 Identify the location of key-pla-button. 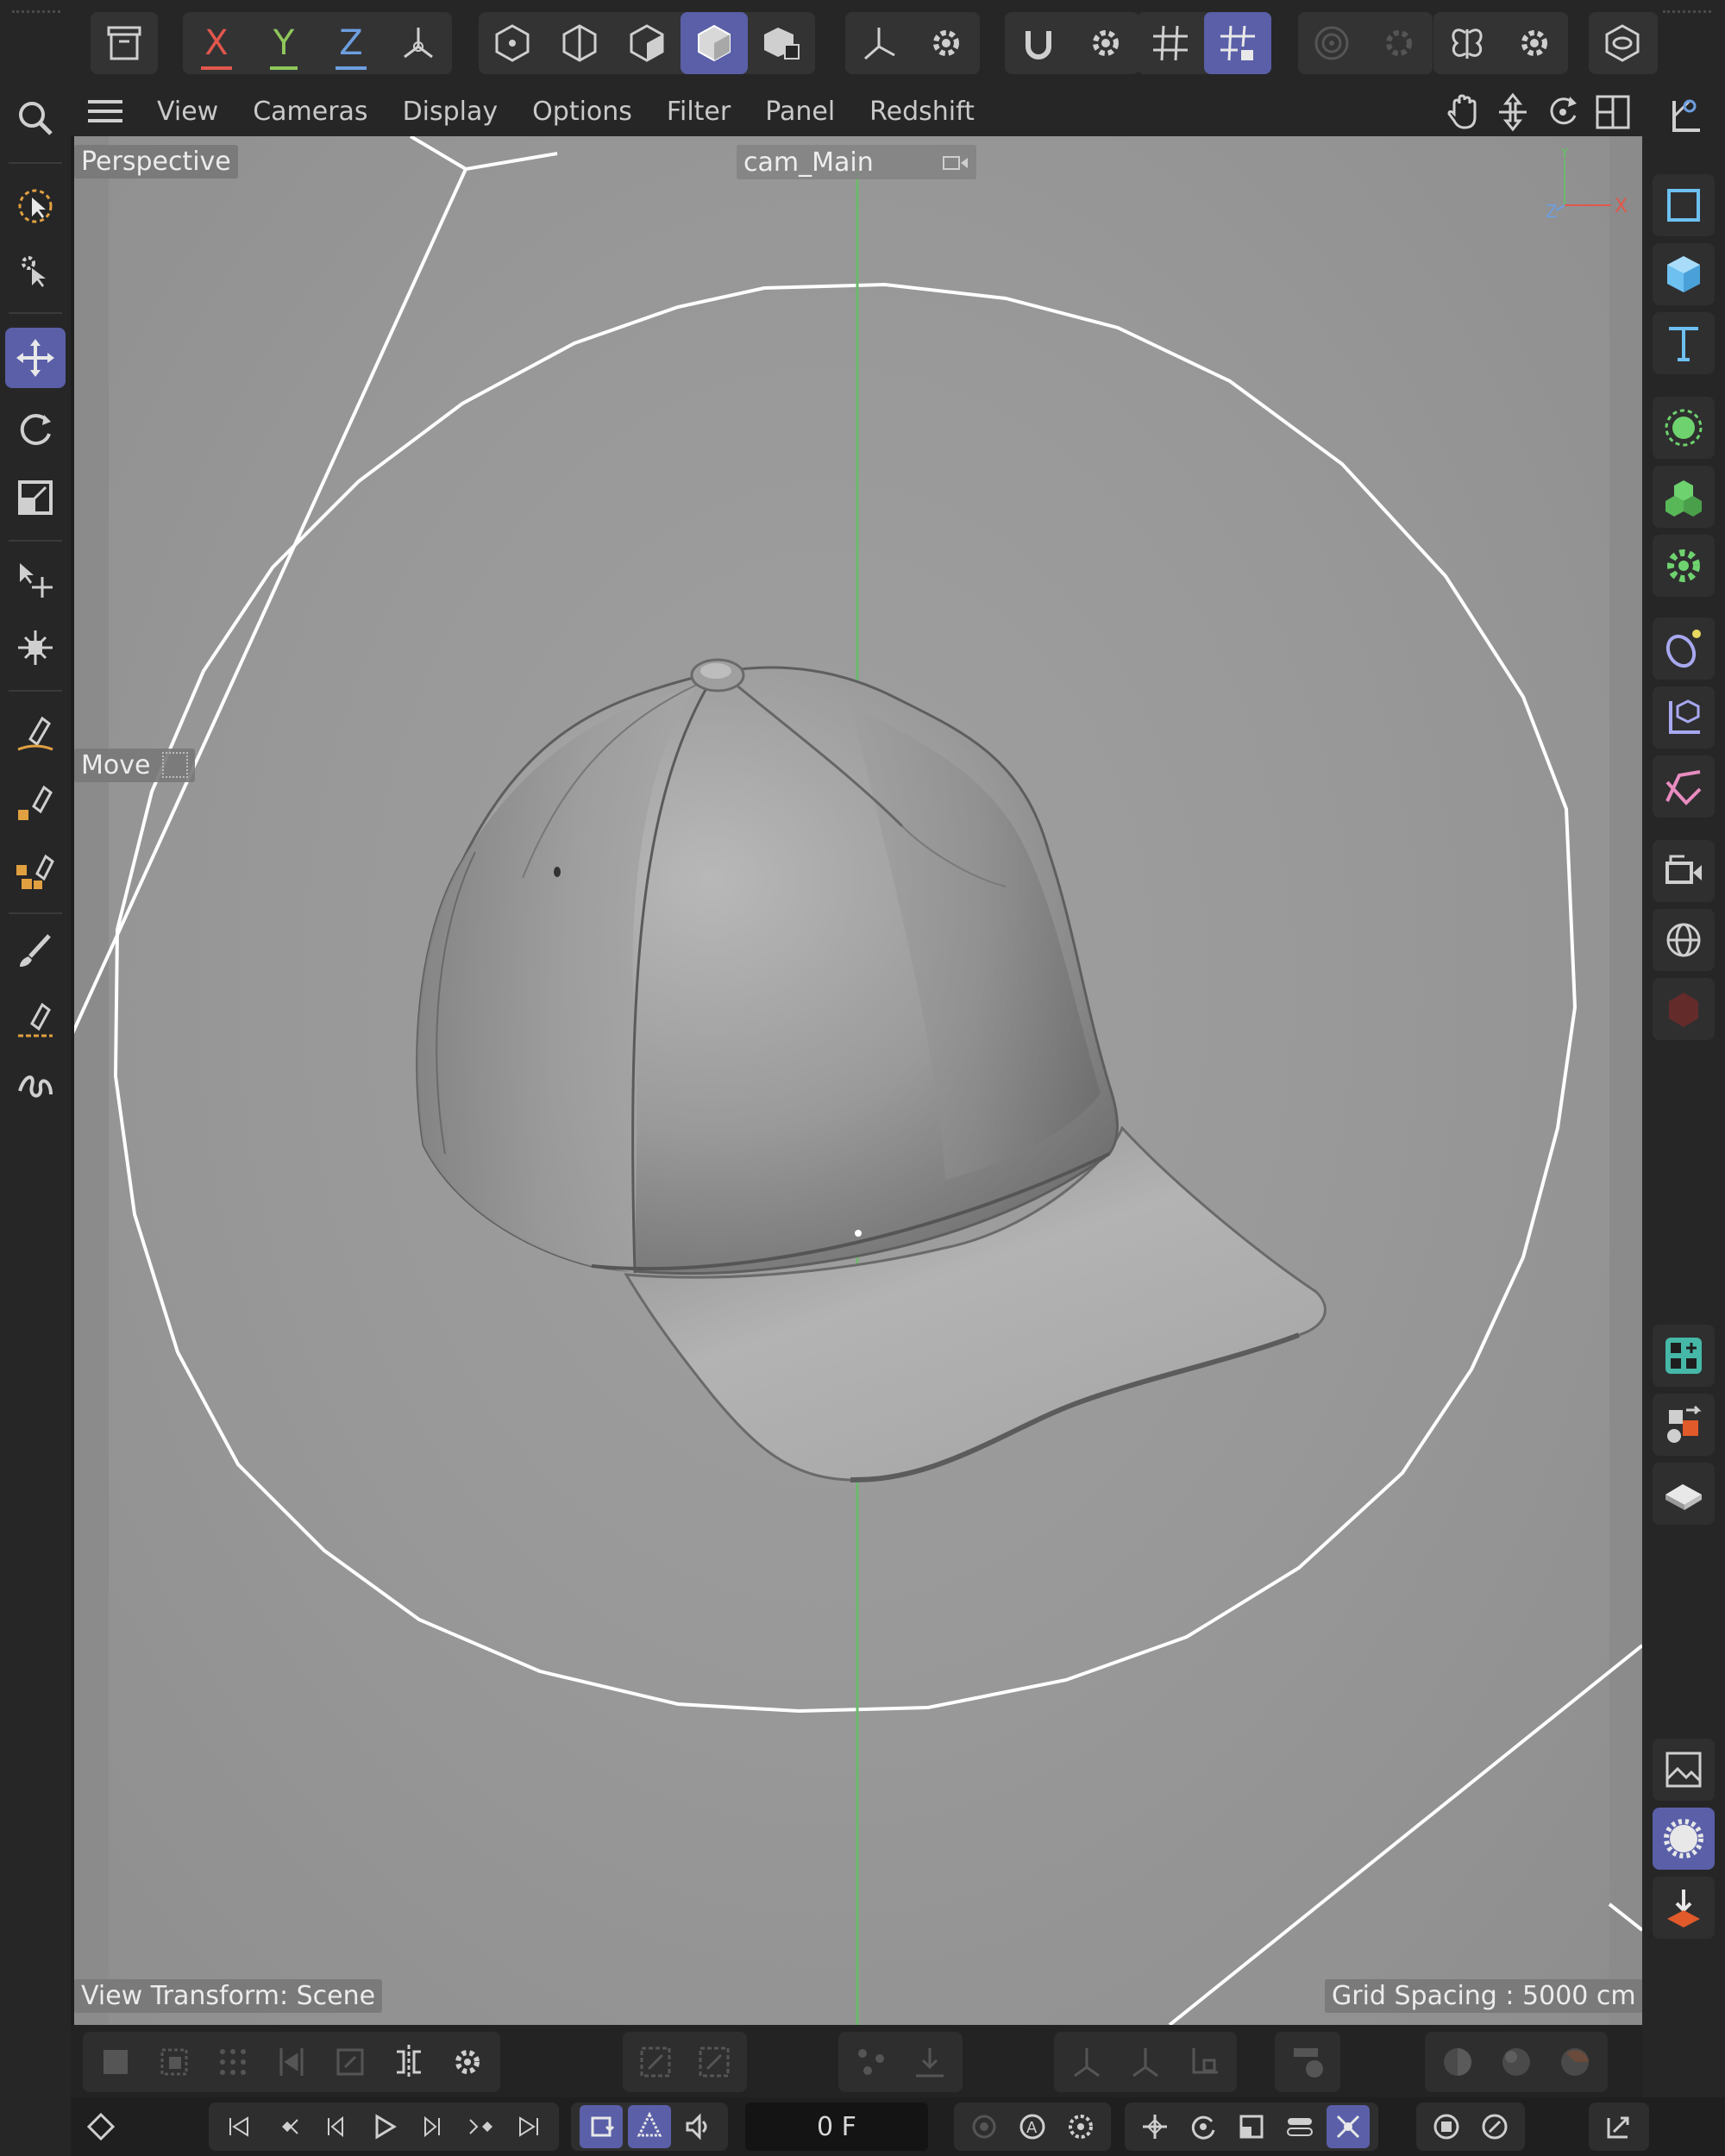
(1348, 2126).